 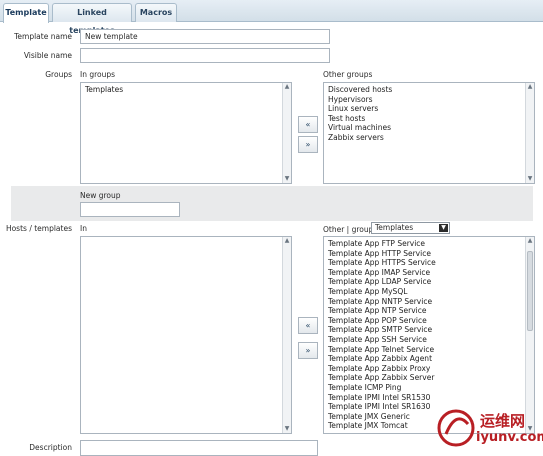 I want to click on list-item: Template App LDAP Service, so click(x=429, y=282).